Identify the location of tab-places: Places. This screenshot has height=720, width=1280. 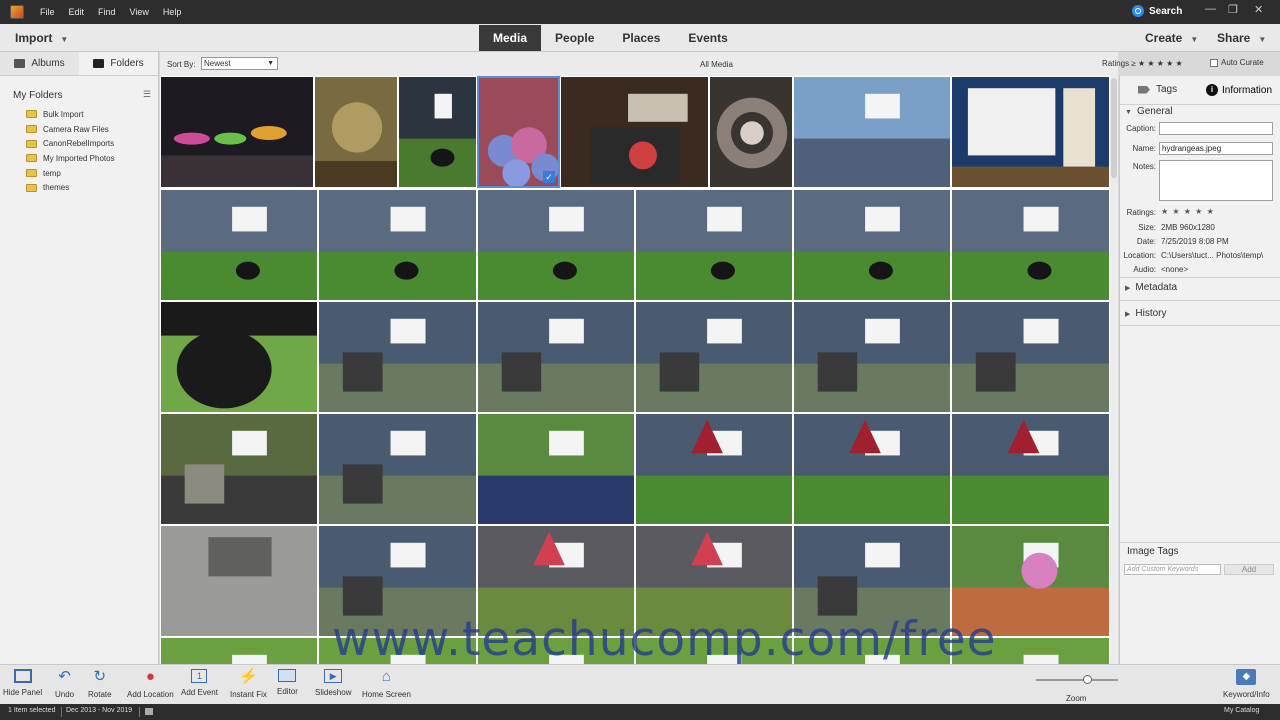
(641, 38).